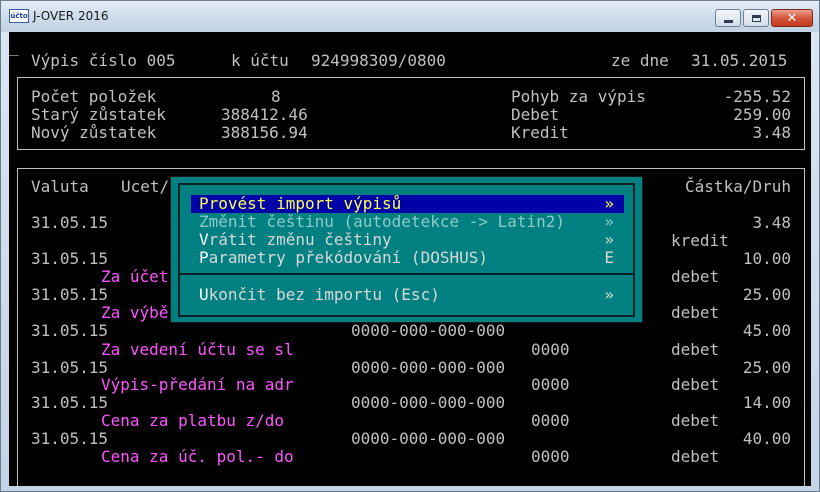 This screenshot has width=820, height=492. What do you see at coordinates (609, 257) in the screenshot?
I see `menu-item-shortcut: E` at bounding box center [609, 257].